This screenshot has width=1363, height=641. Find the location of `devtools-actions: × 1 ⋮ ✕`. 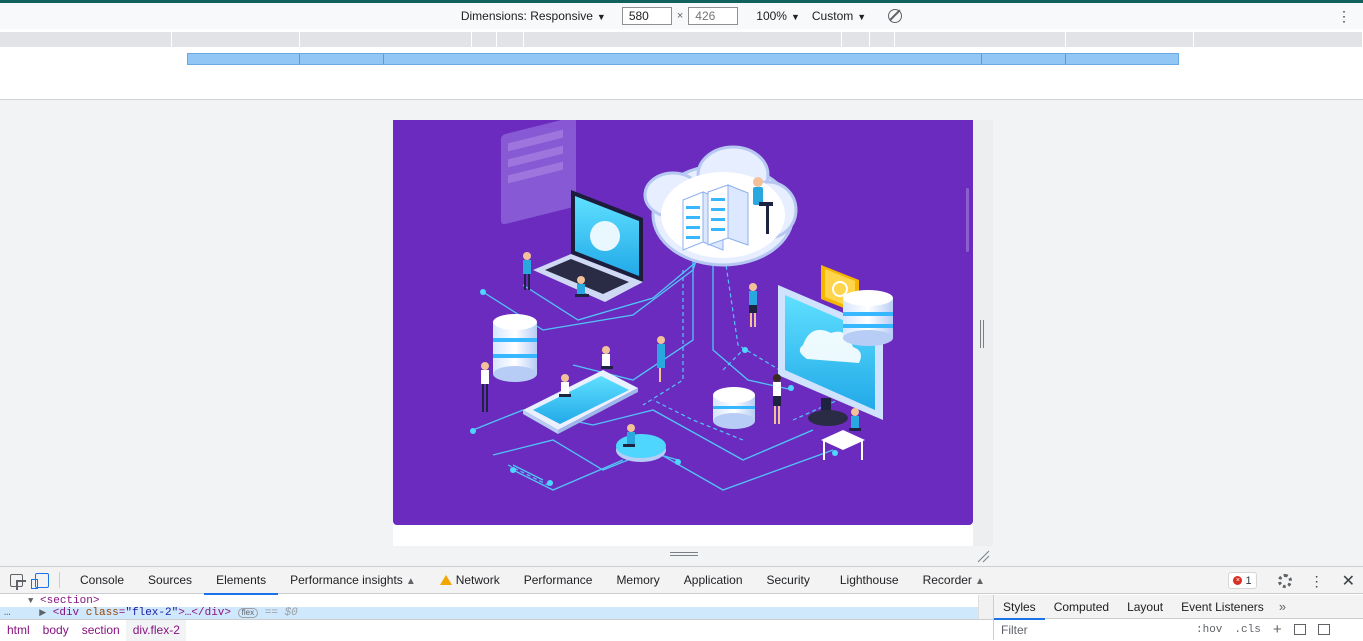

devtools-actions: × 1 ⋮ ✕ is located at coordinates (1295, 580).